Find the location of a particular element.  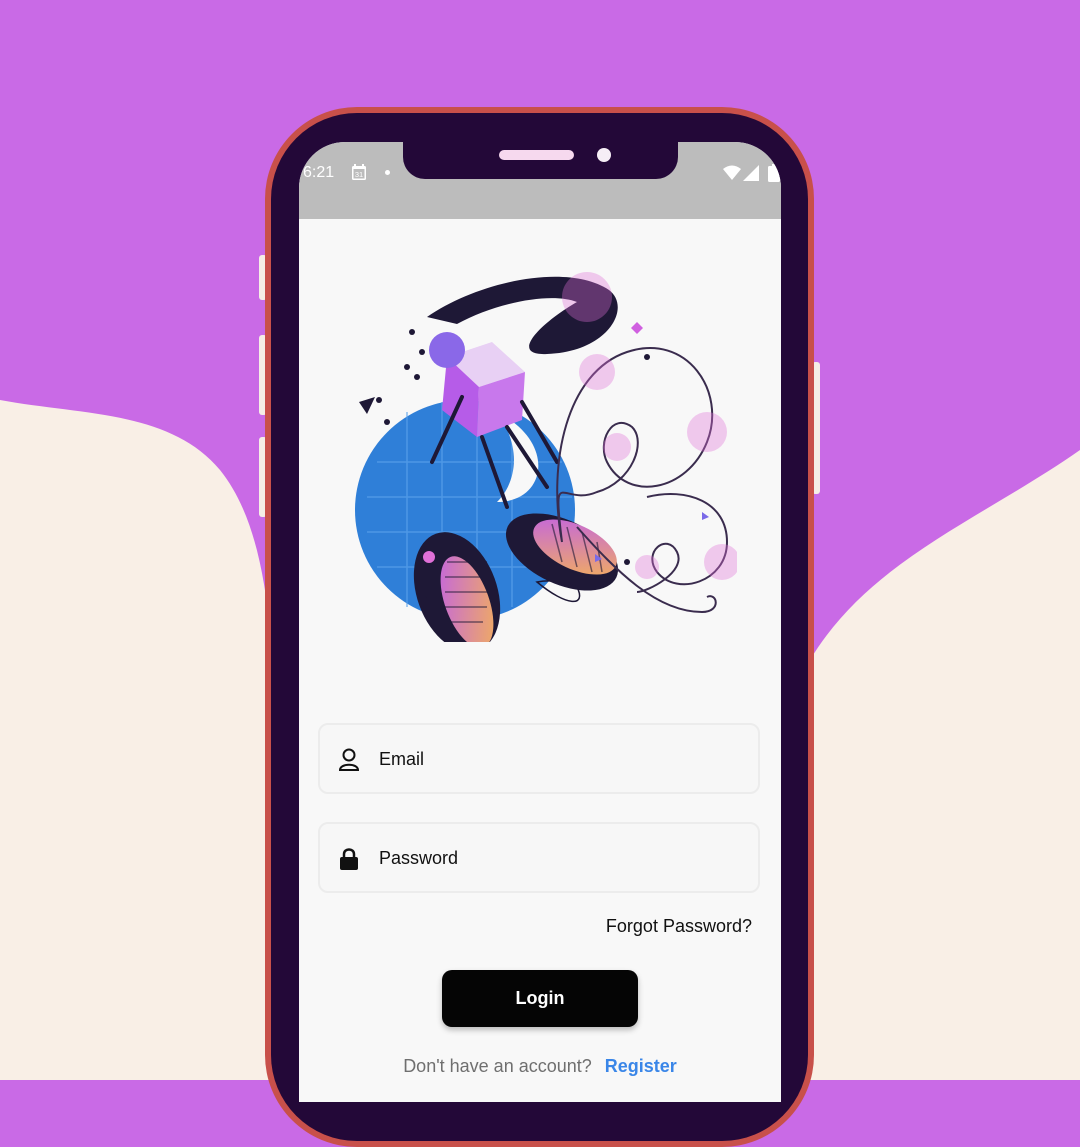

calendar-date: 31 is located at coordinates (359, 174).